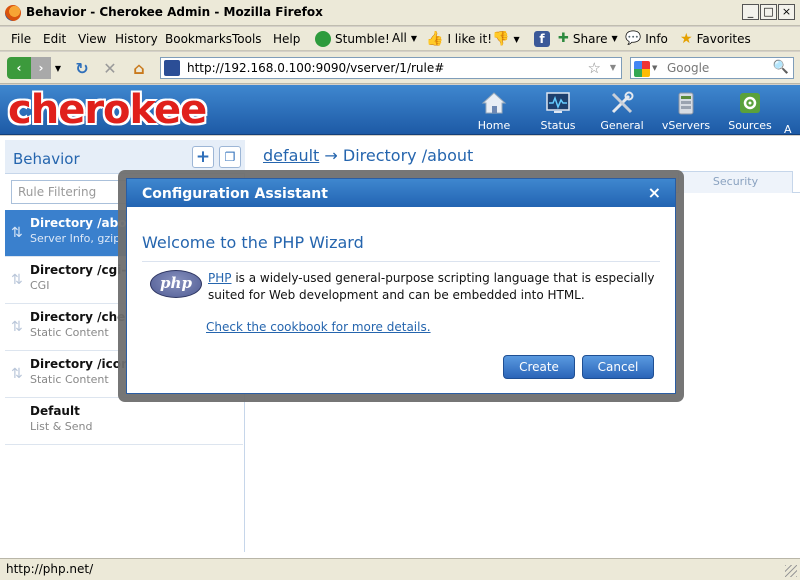 The height and width of the screenshot is (580, 800). Describe the element at coordinates (318, 327) in the screenshot. I see `cookbook-link: Check the cookbook for more details.` at that location.